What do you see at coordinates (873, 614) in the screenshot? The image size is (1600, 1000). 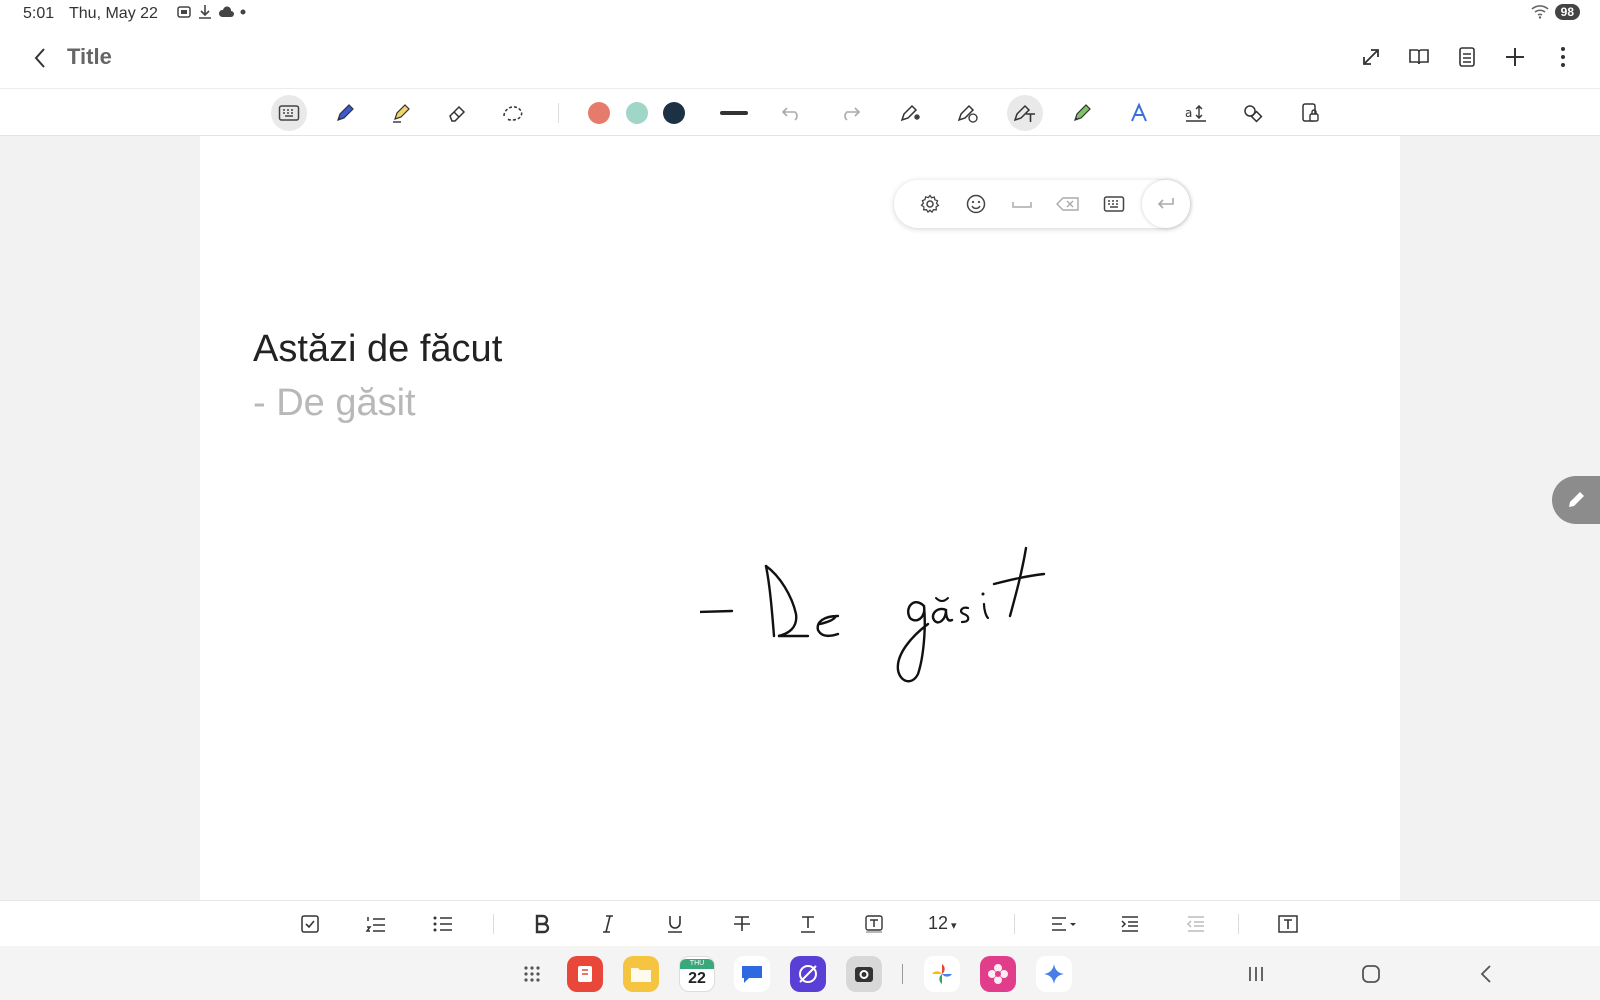 I see `handwriting-strokes` at bounding box center [873, 614].